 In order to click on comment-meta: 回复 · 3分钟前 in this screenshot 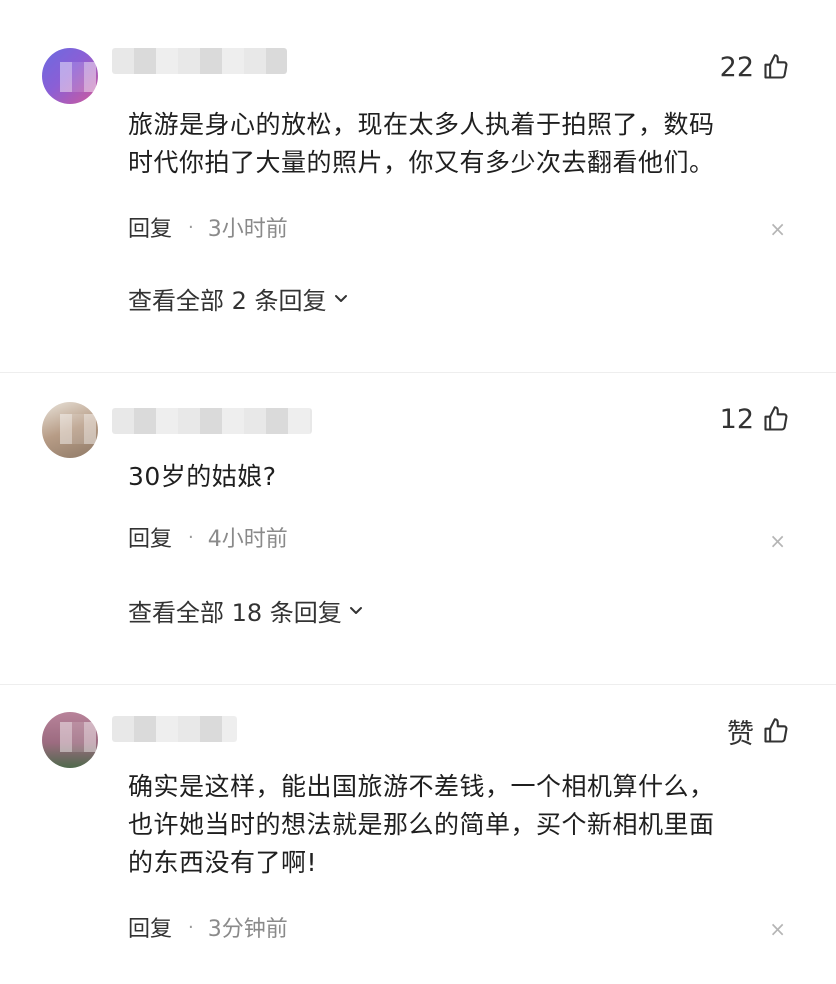, I will do `click(208, 927)`.